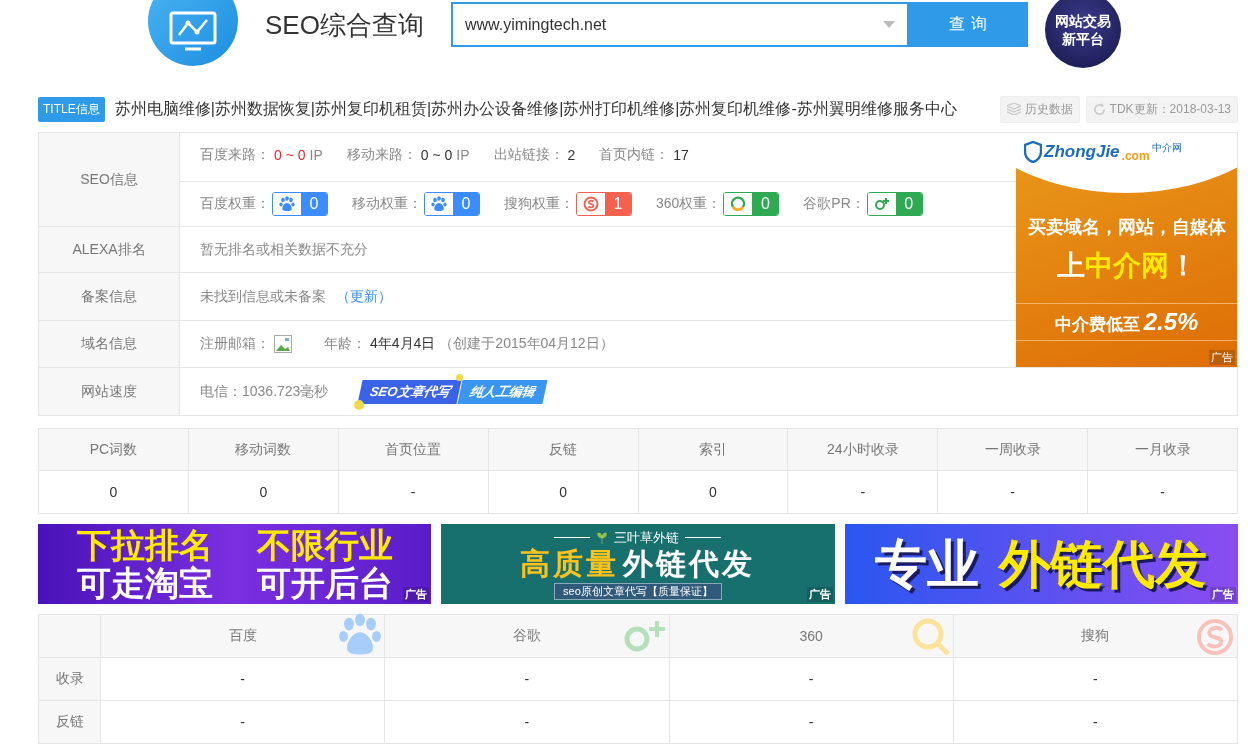 The width and height of the screenshot is (1248, 750). I want to click on weight-label: 搜狗权重：, so click(539, 204).